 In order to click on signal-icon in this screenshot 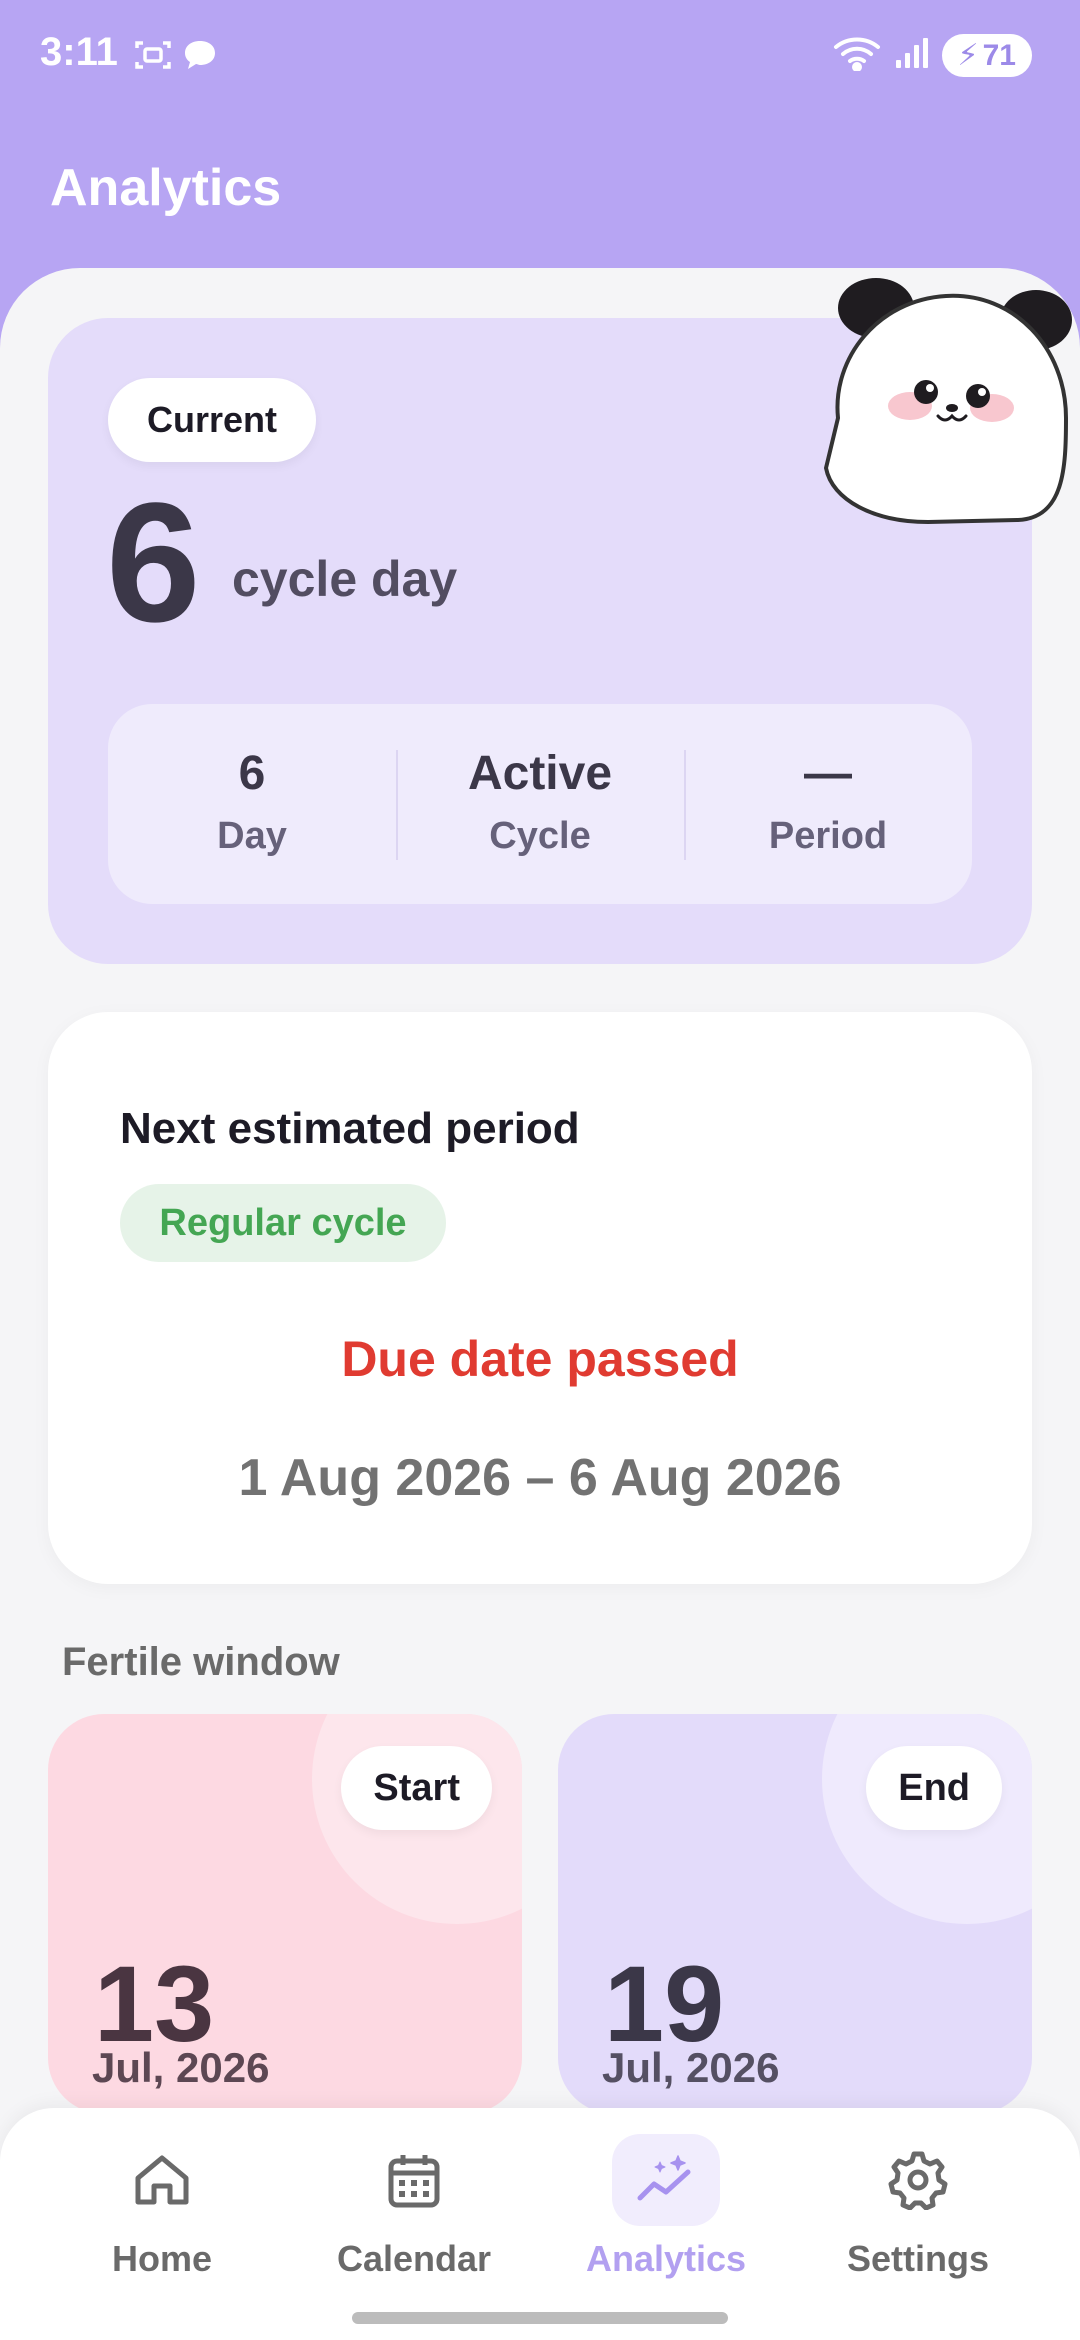, I will do `click(912, 55)`.